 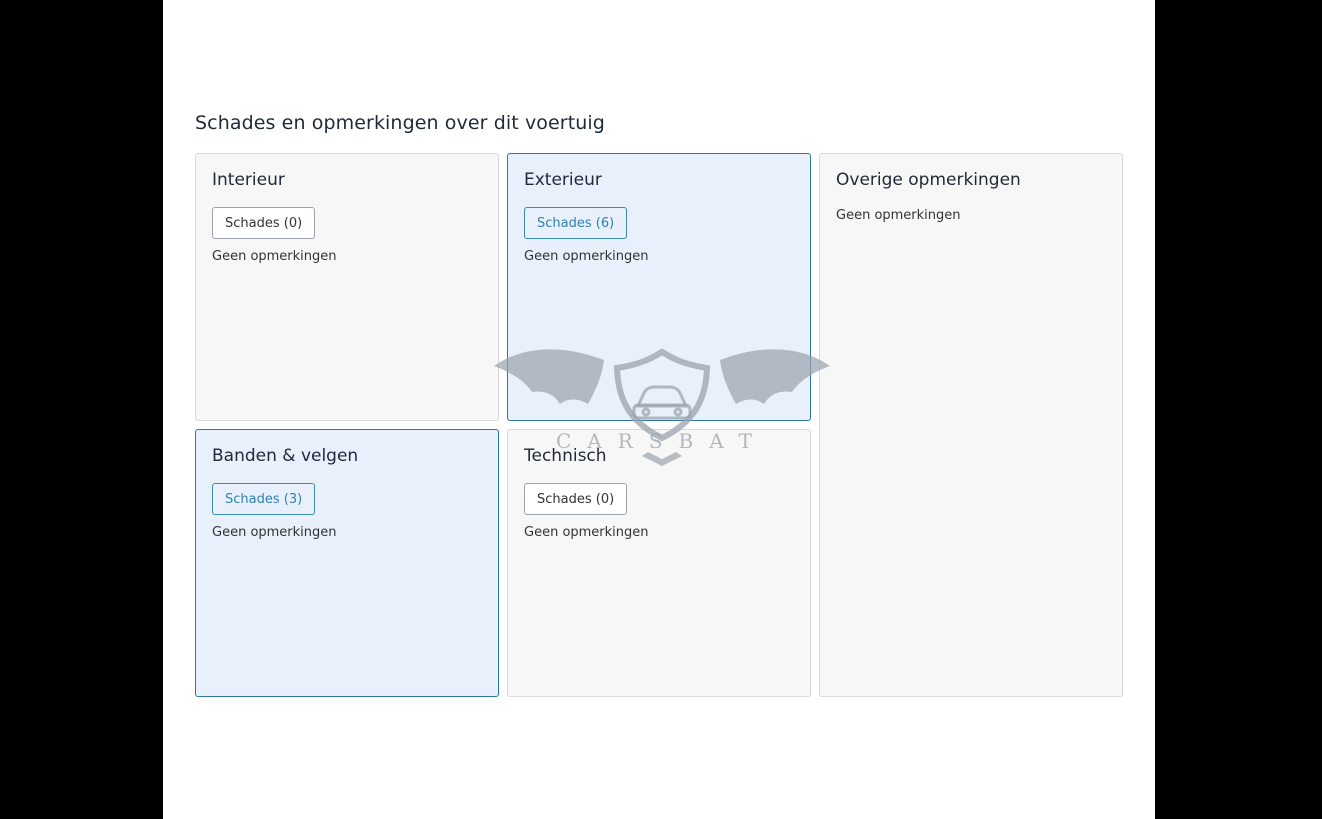 What do you see at coordinates (565, 456) in the screenshot?
I see `card-title: Technisch` at bounding box center [565, 456].